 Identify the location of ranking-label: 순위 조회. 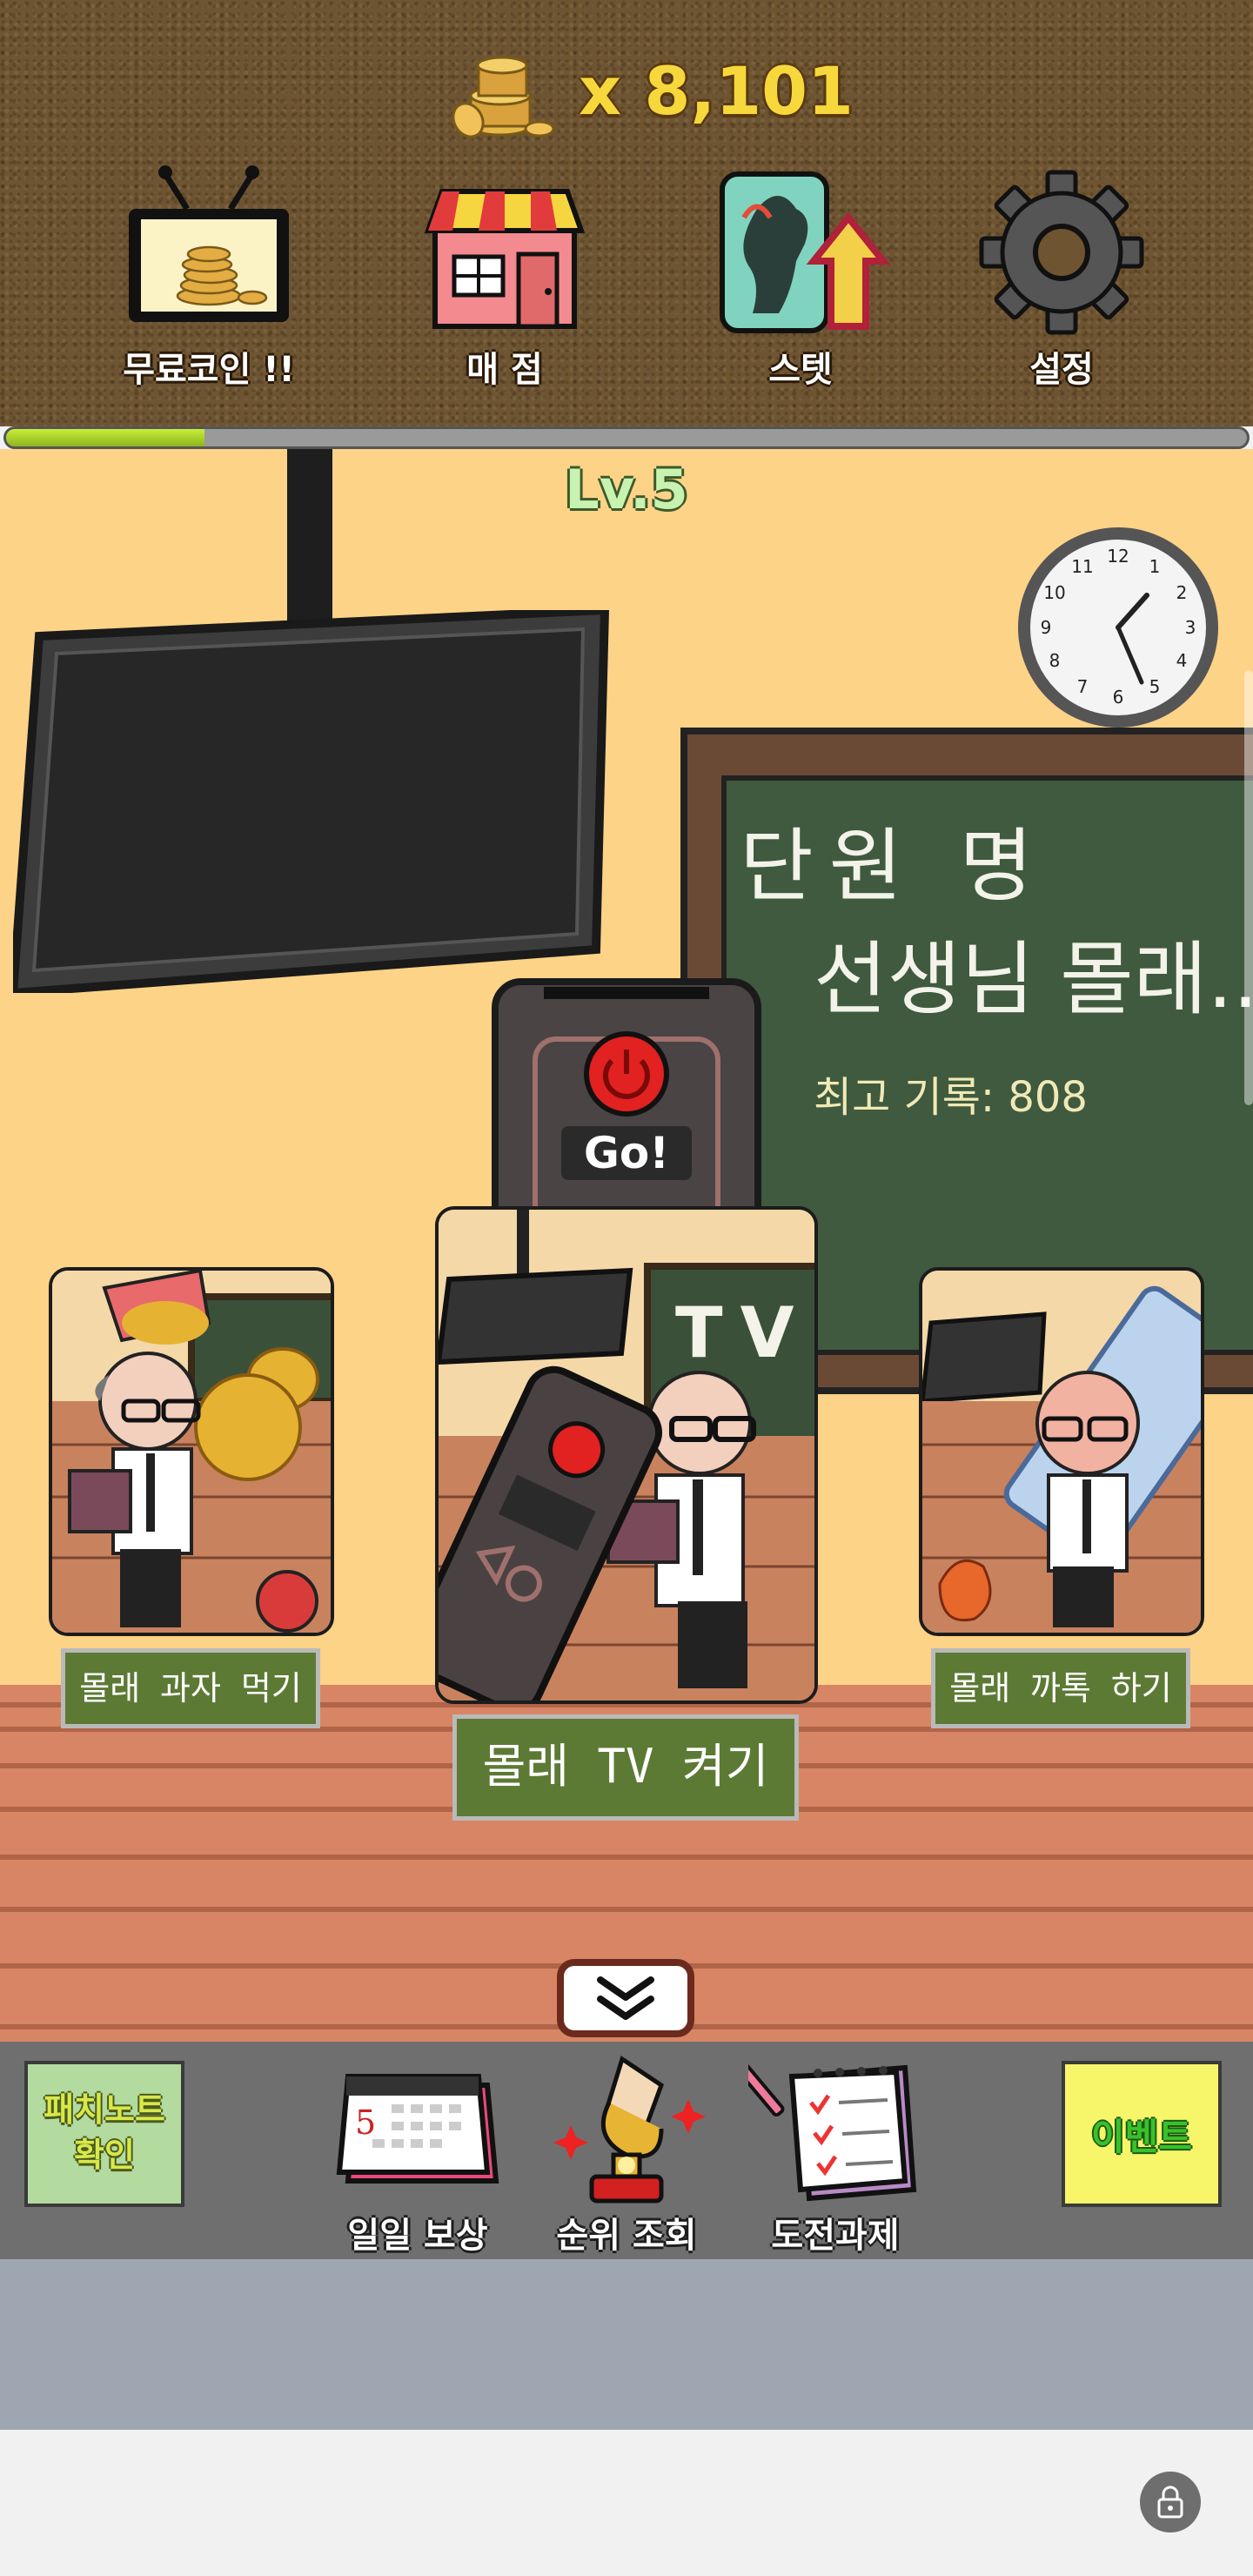
(626, 2236).